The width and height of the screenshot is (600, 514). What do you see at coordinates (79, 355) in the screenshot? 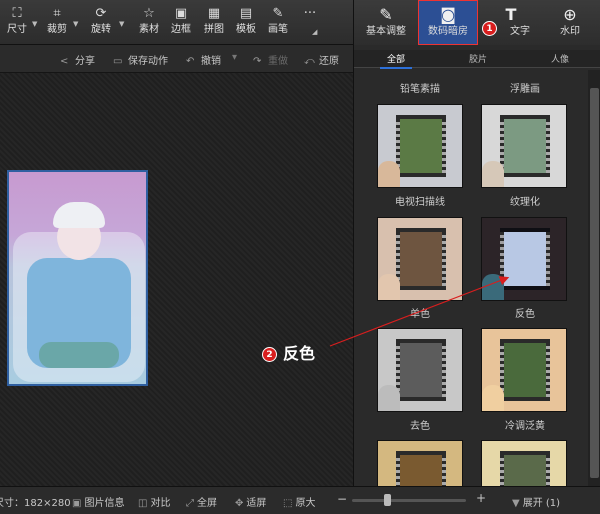
I see `photo-feet` at bounding box center [79, 355].